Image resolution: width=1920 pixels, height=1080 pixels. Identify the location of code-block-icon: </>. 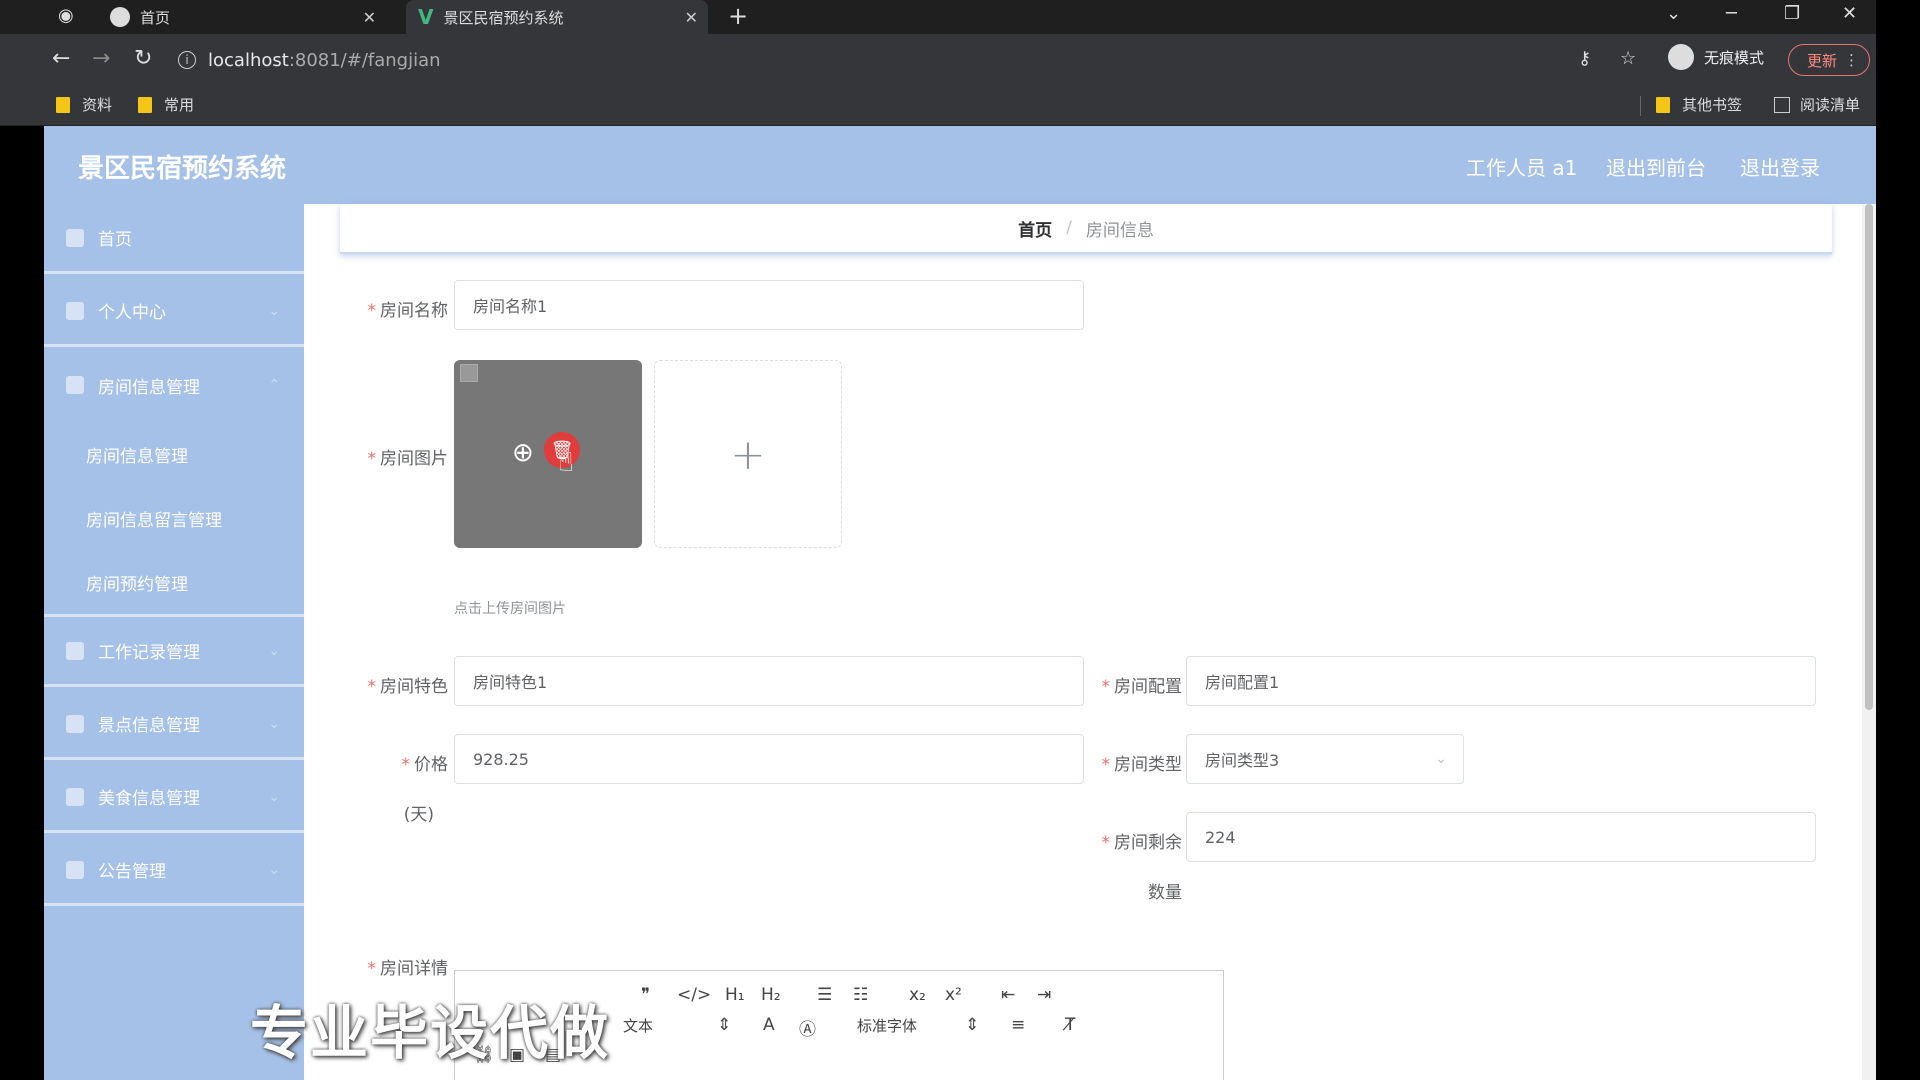
(694, 995).